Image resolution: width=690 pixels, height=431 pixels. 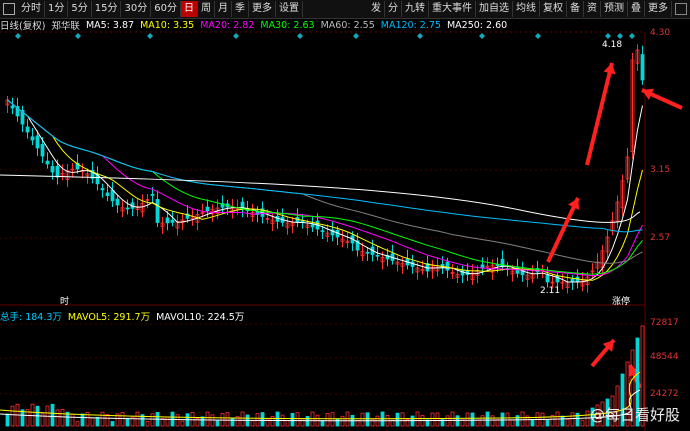 What do you see at coordinates (612, 45) in the screenshot?
I see `high-annotation: 4.18` at bounding box center [612, 45].